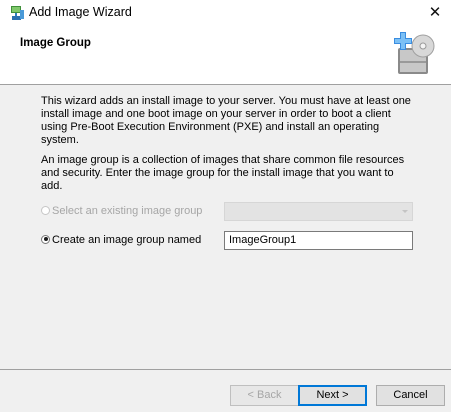 This screenshot has width=451, height=412. Describe the element at coordinates (17, 13) in the screenshot. I see `app-icon` at that location.